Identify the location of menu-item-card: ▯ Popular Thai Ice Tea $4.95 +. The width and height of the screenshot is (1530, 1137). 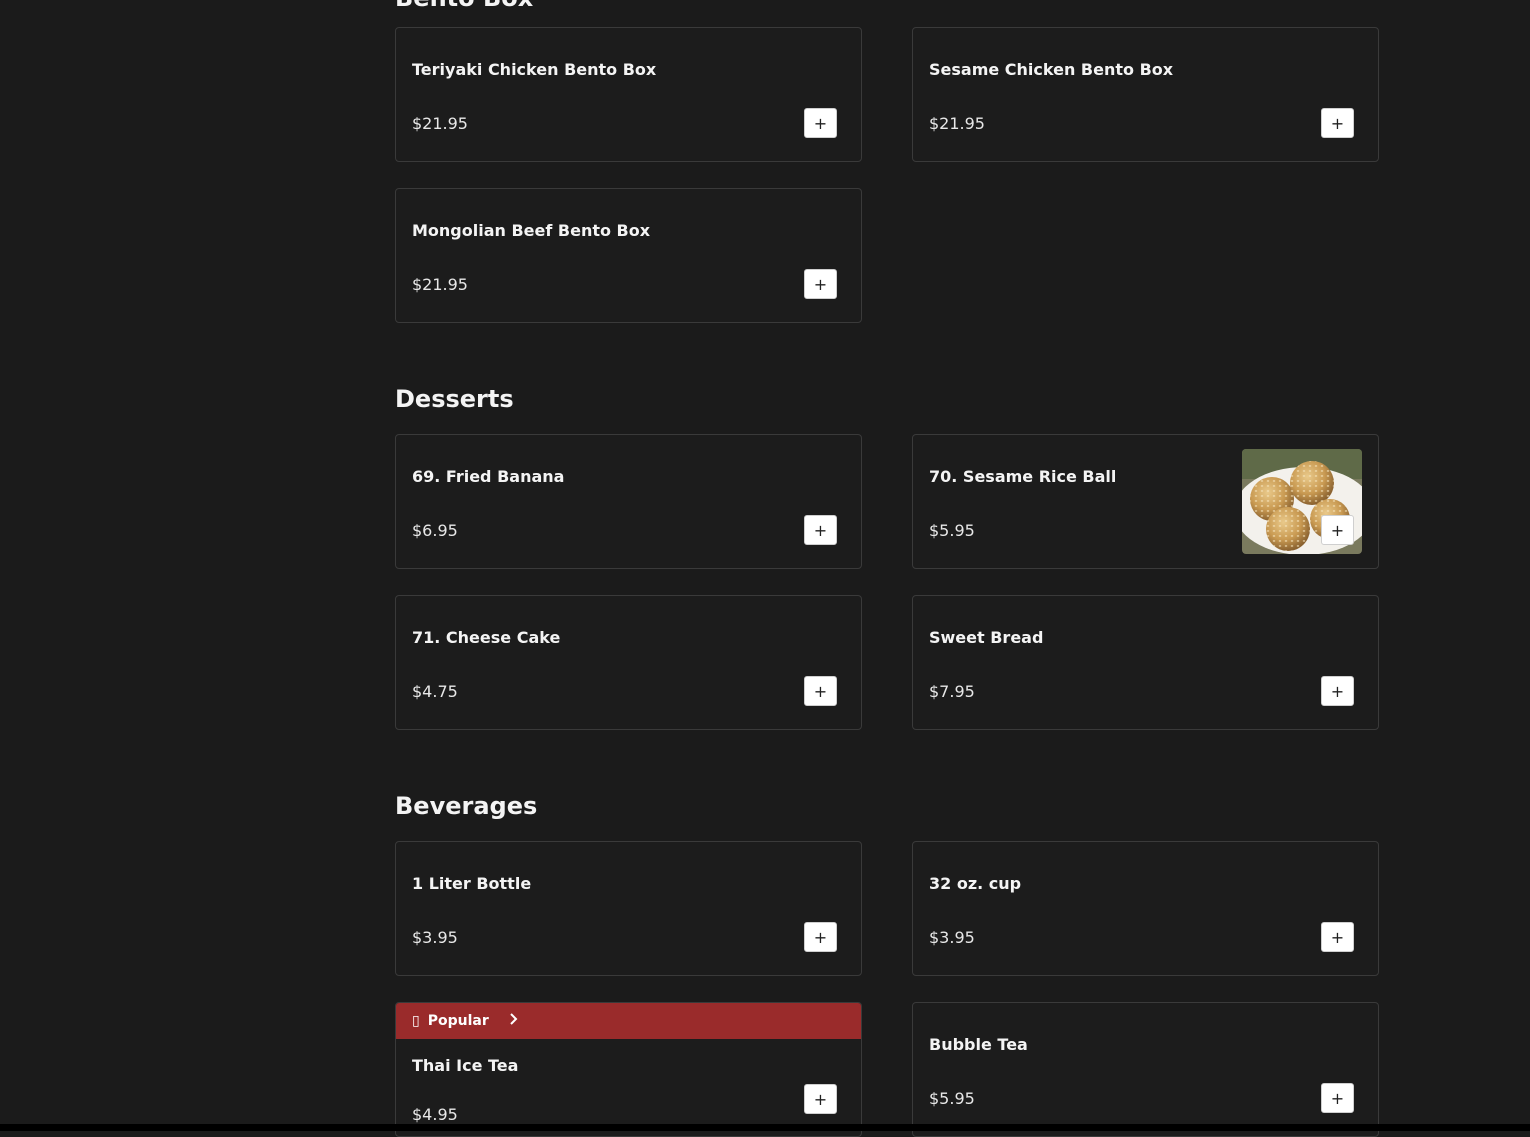
(628, 1069).